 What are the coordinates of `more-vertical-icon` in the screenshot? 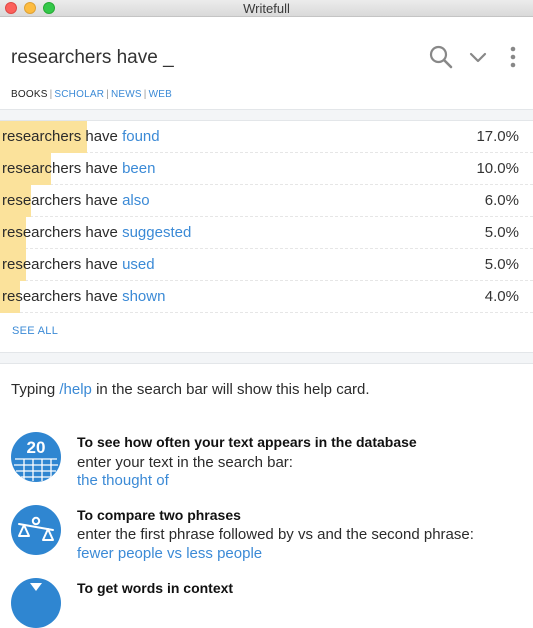 It's located at (513, 57).